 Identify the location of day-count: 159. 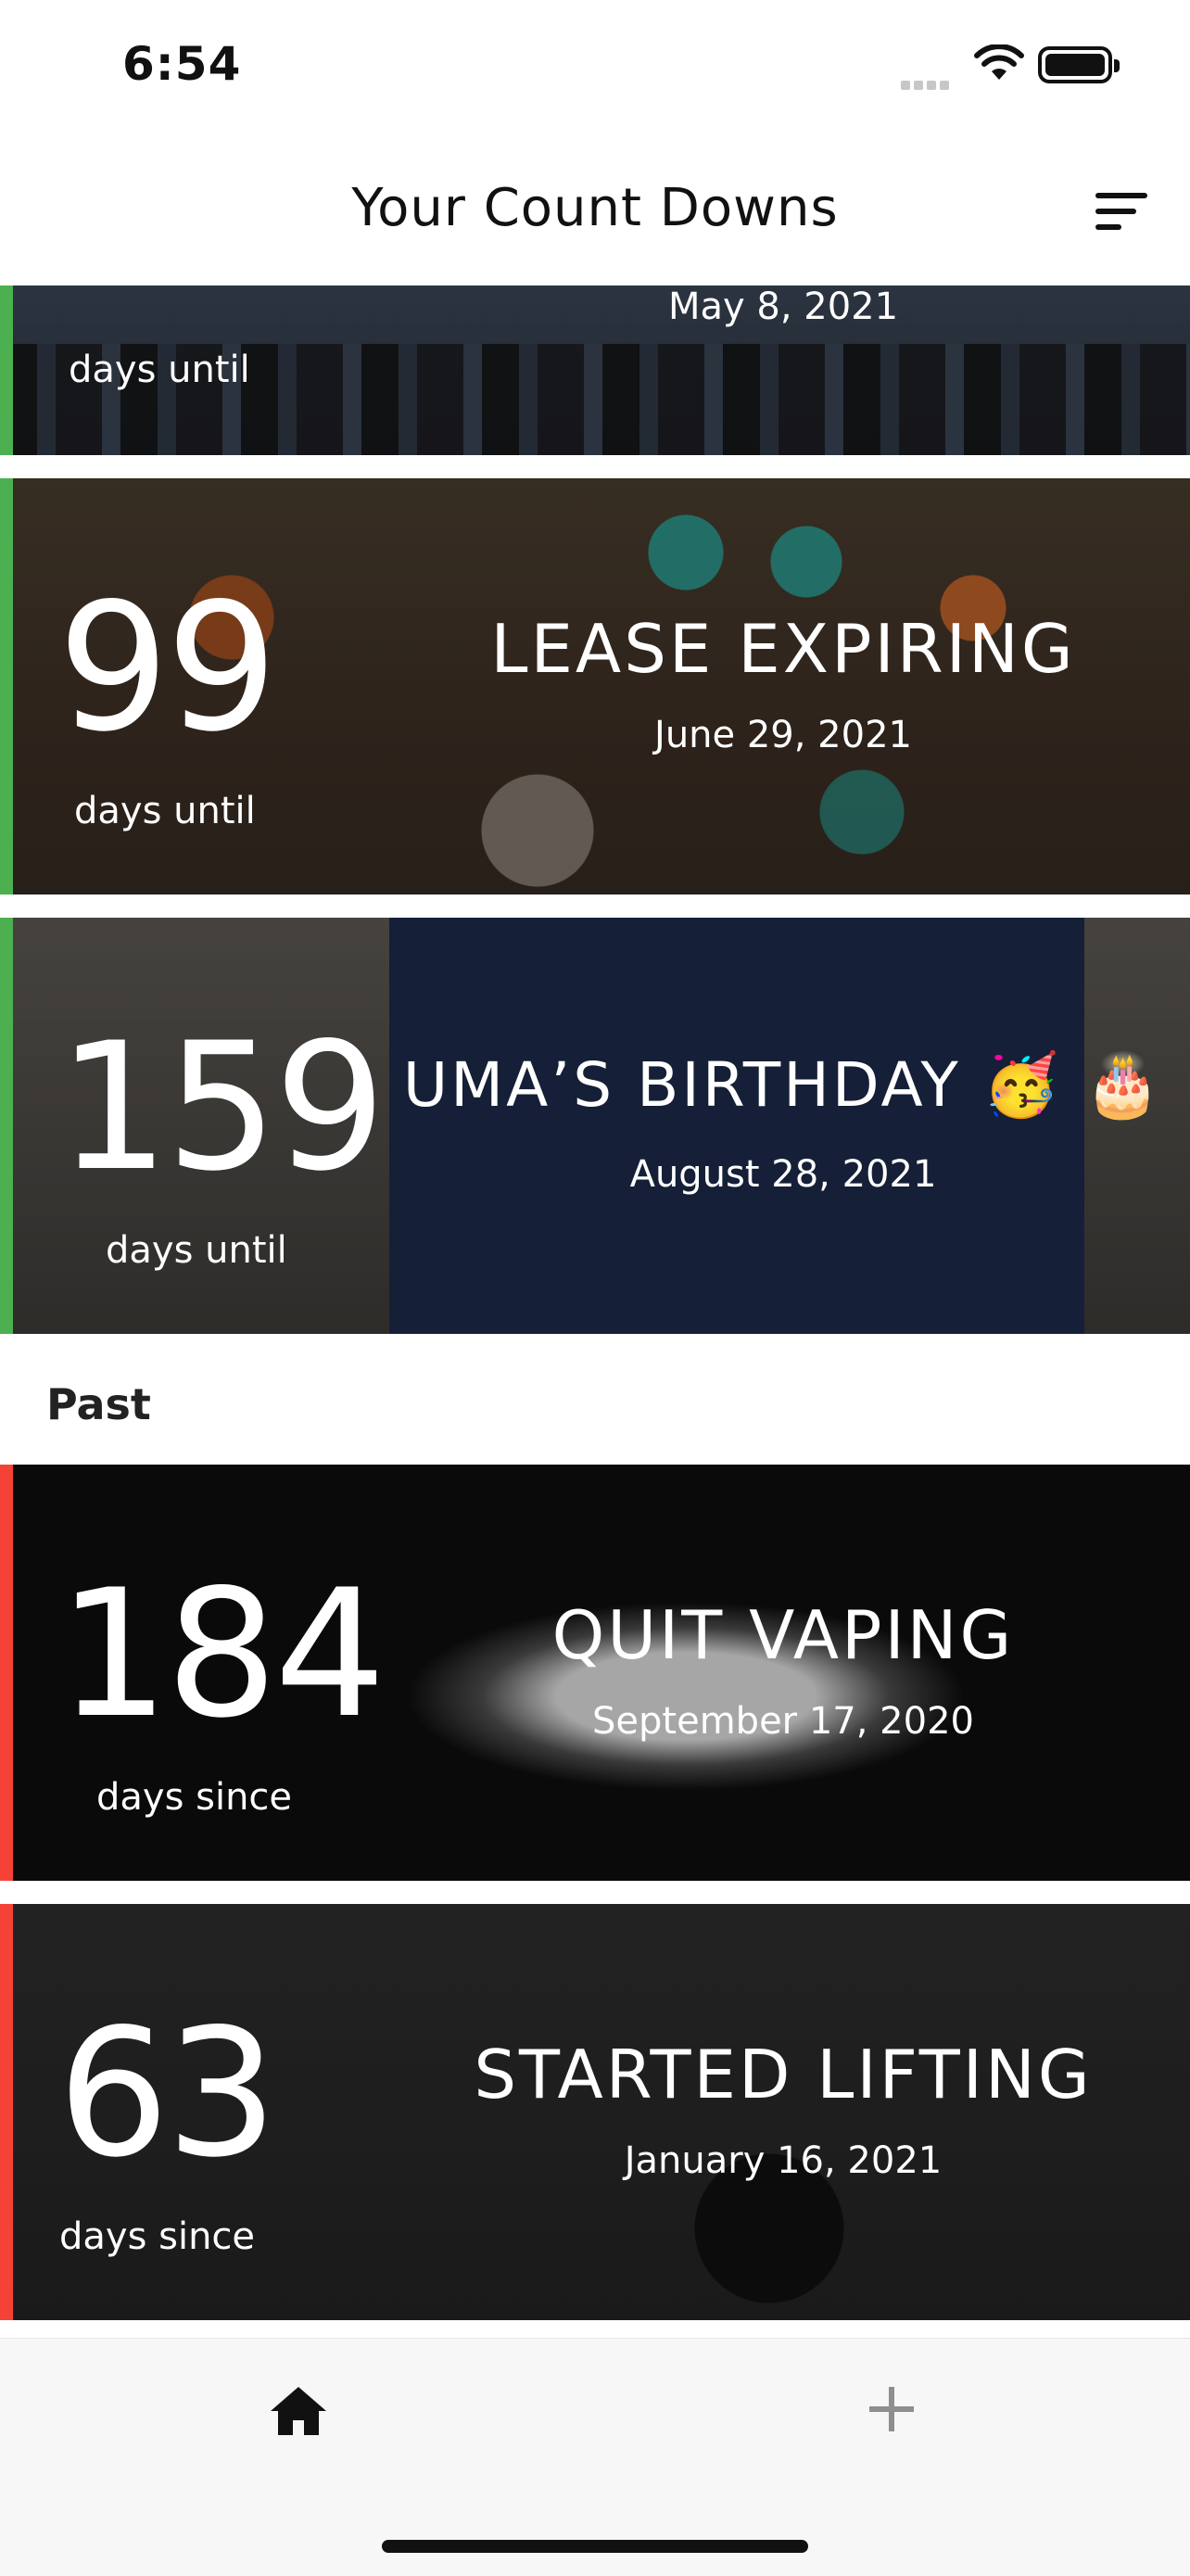
(221, 1107).